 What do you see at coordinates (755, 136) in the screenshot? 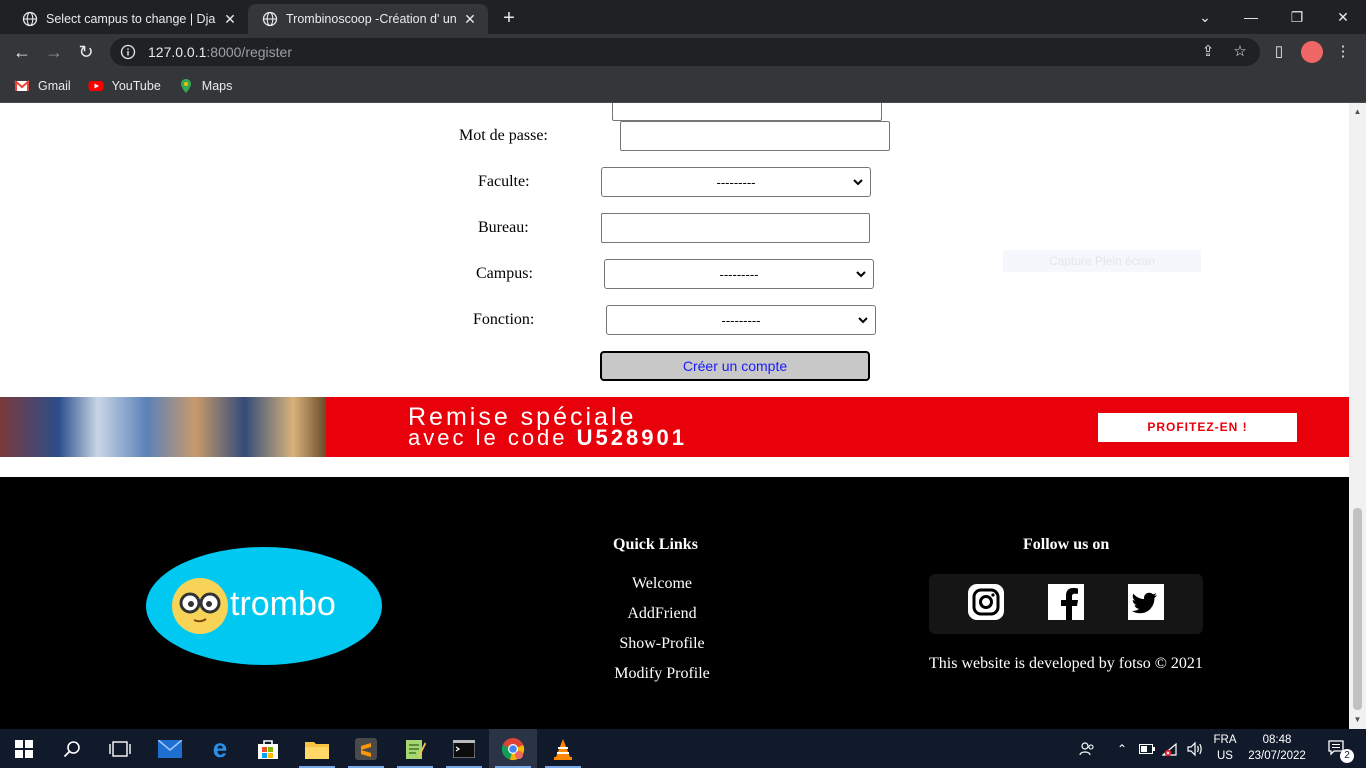
I see `password-input` at bounding box center [755, 136].